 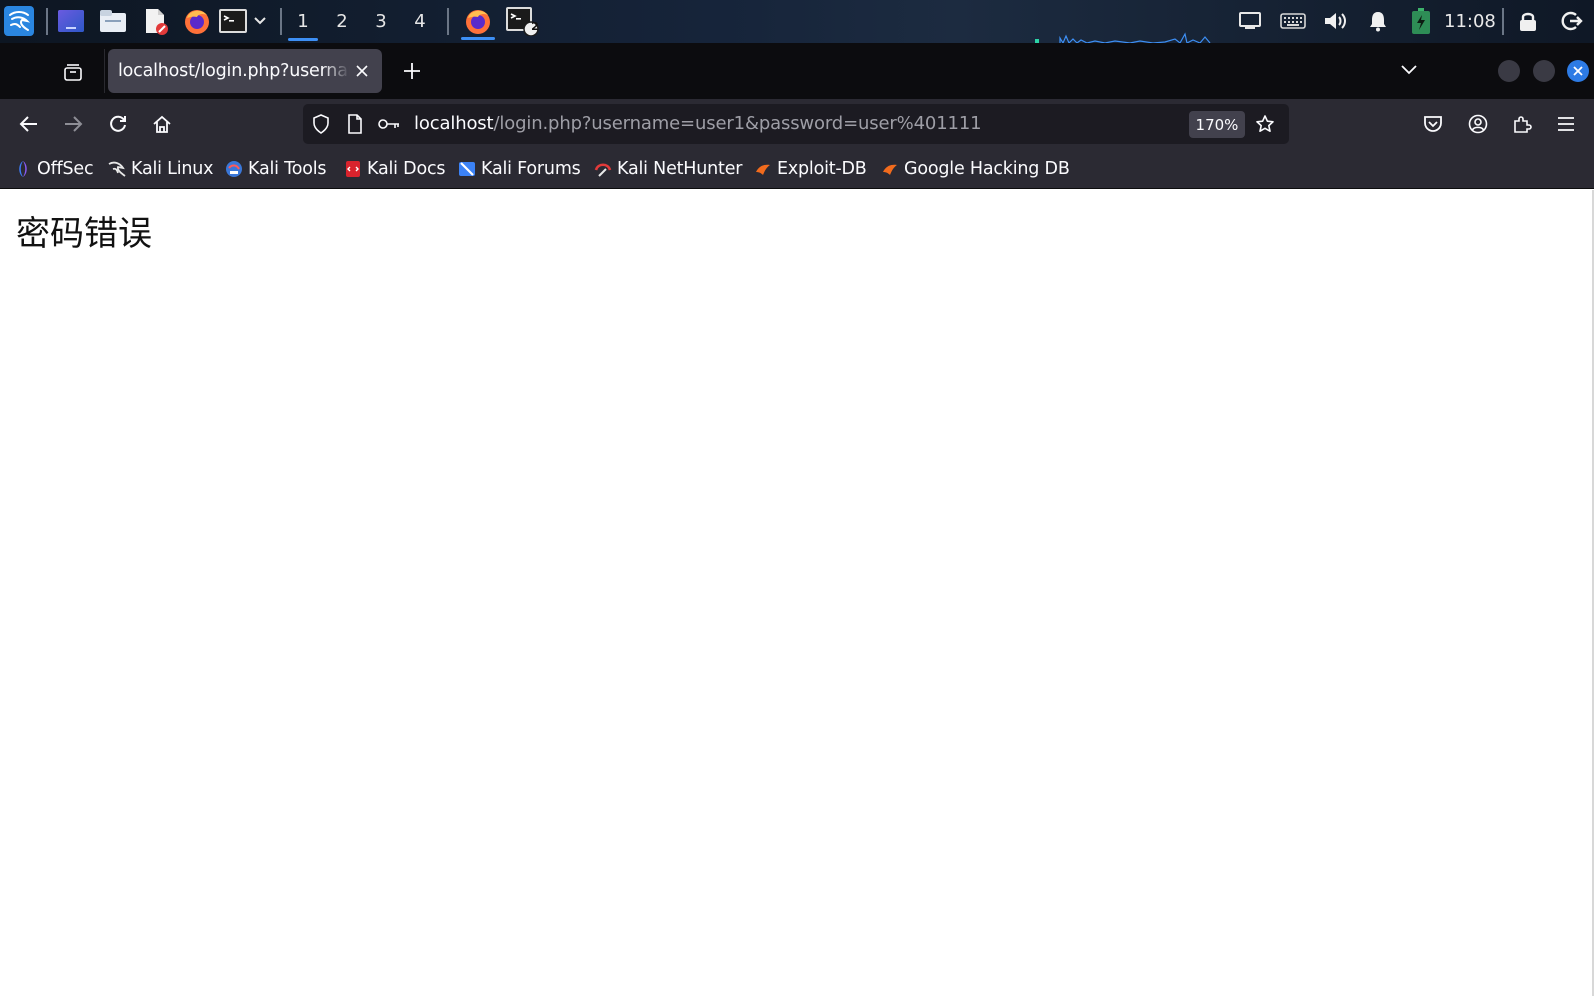 I want to click on bookmark-label: OffSec, so click(x=65, y=169).